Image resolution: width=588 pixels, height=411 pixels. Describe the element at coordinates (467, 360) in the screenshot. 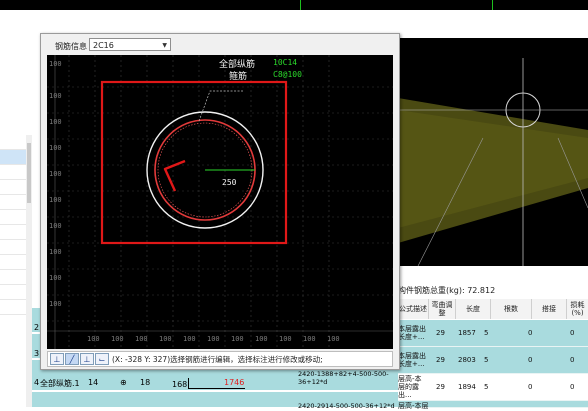

I see `cell-length: 2803` at that location.